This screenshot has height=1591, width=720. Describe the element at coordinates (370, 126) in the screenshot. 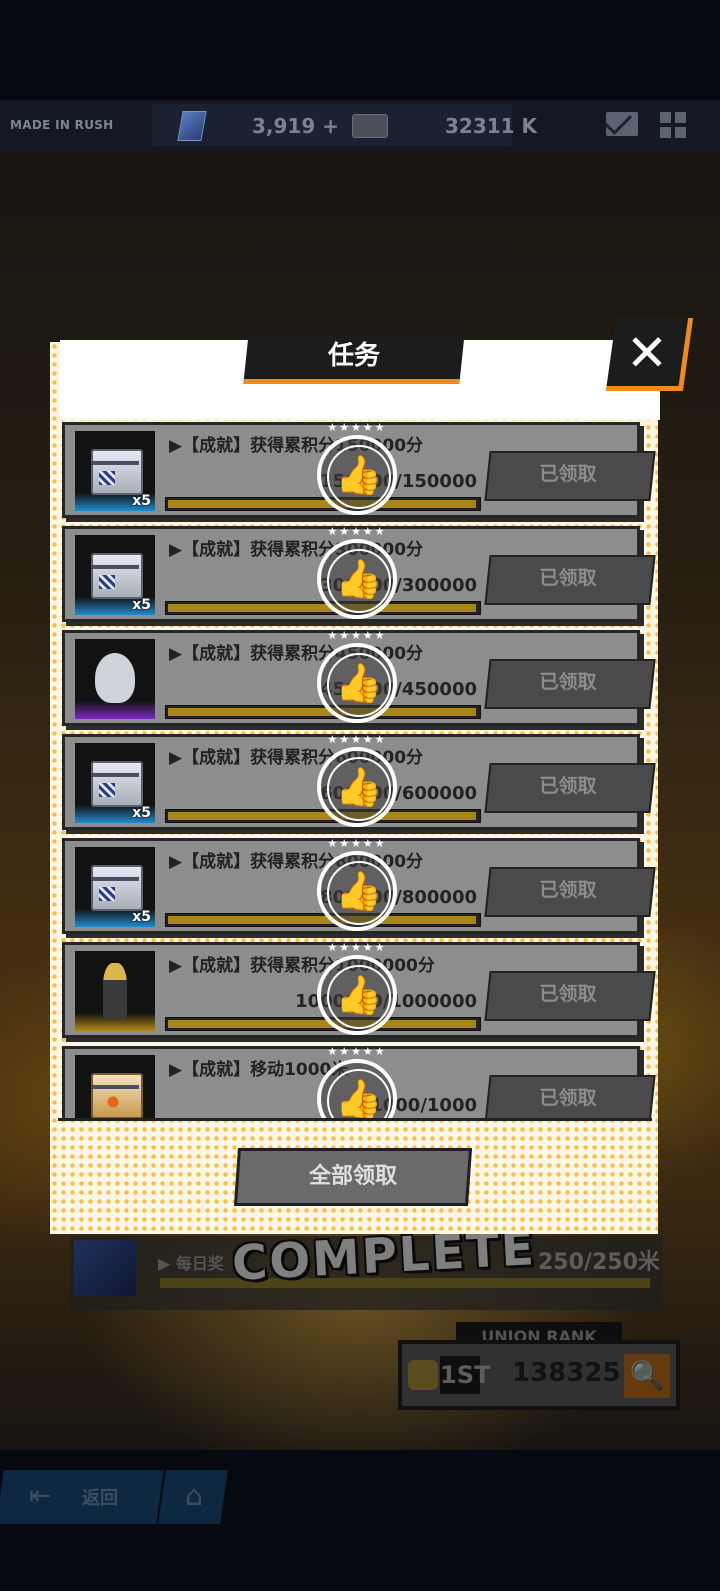

I see `ticket-icon` at that location.